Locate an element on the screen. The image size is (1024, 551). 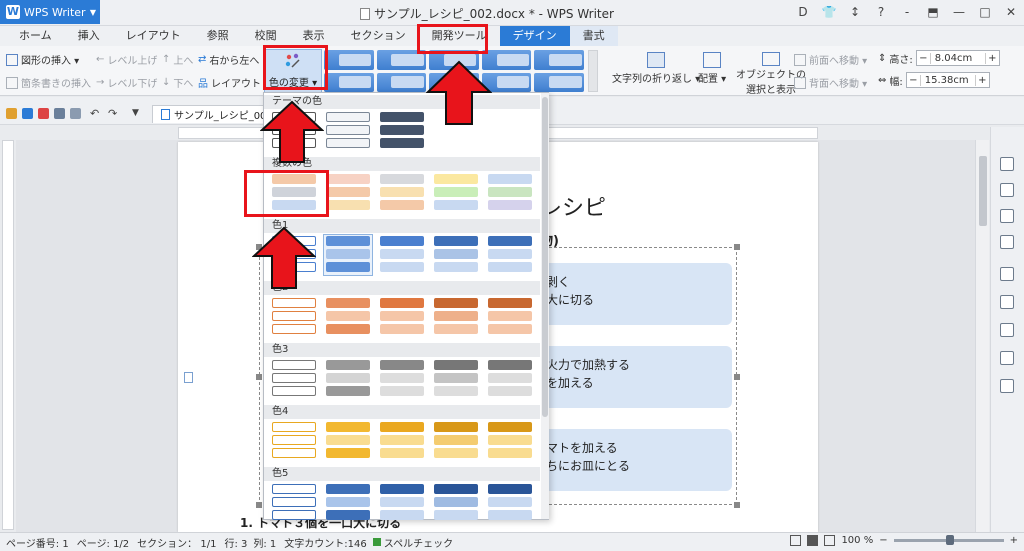
move-down-button: ↓ 下へ is located at coordinates (177, 82).